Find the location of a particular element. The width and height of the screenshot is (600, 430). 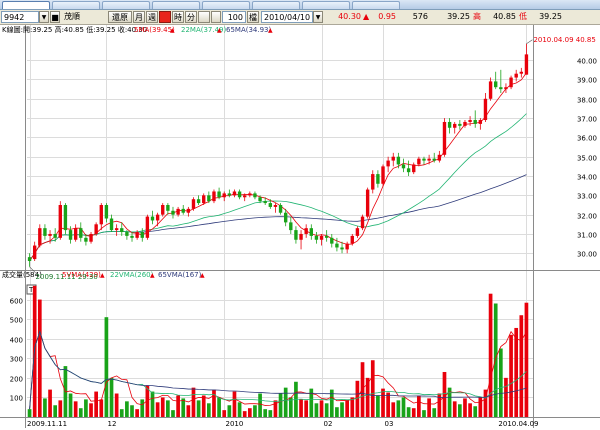

toggle-button is located at coordinates (204, 17).